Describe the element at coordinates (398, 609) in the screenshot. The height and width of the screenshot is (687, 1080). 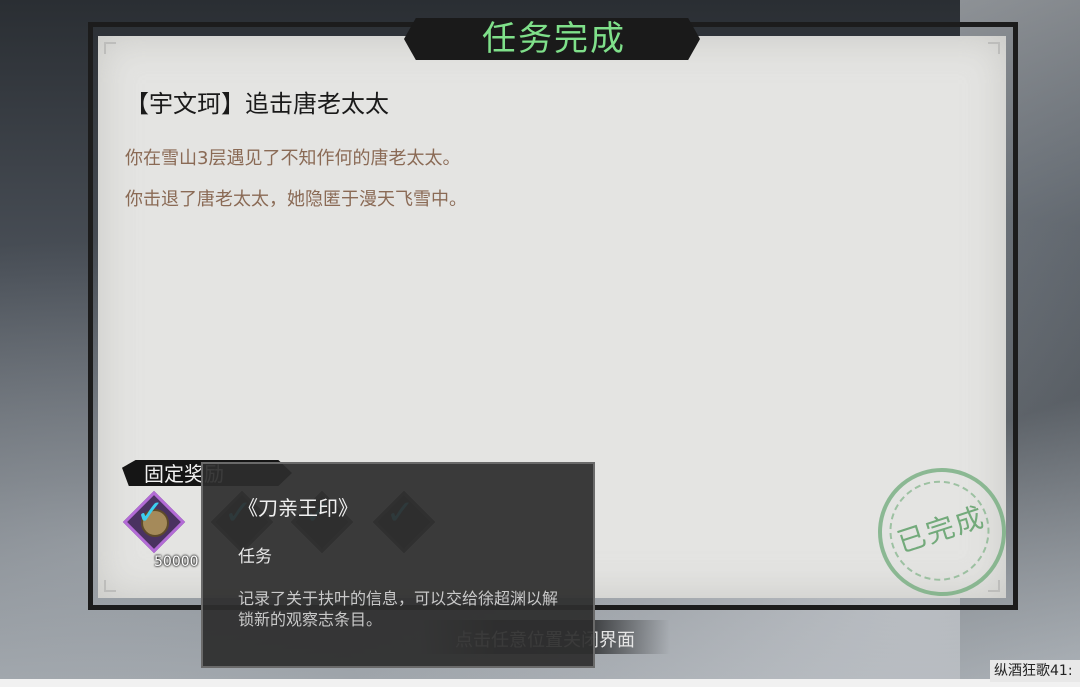
I see `tooltip-item-description: 记录了关于扶叶的信息，可以交给徐超渊以解锁新的观察志条目。` at that location.